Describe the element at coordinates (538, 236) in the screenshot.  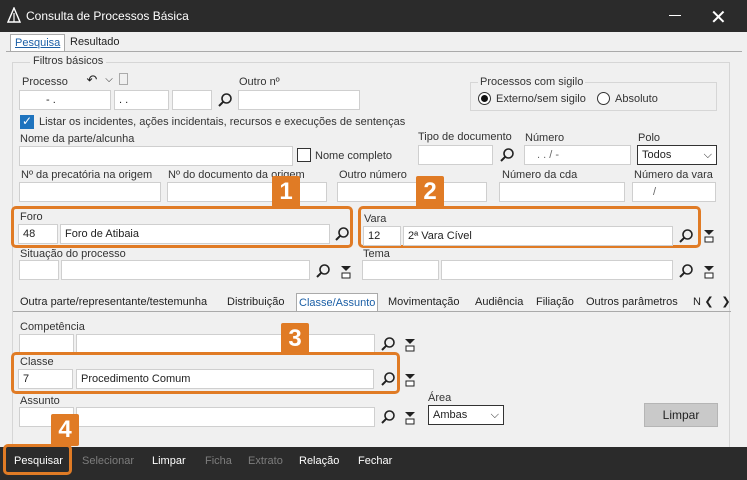
I see `vara-name-input: 2ª Vara Cível` at that location.